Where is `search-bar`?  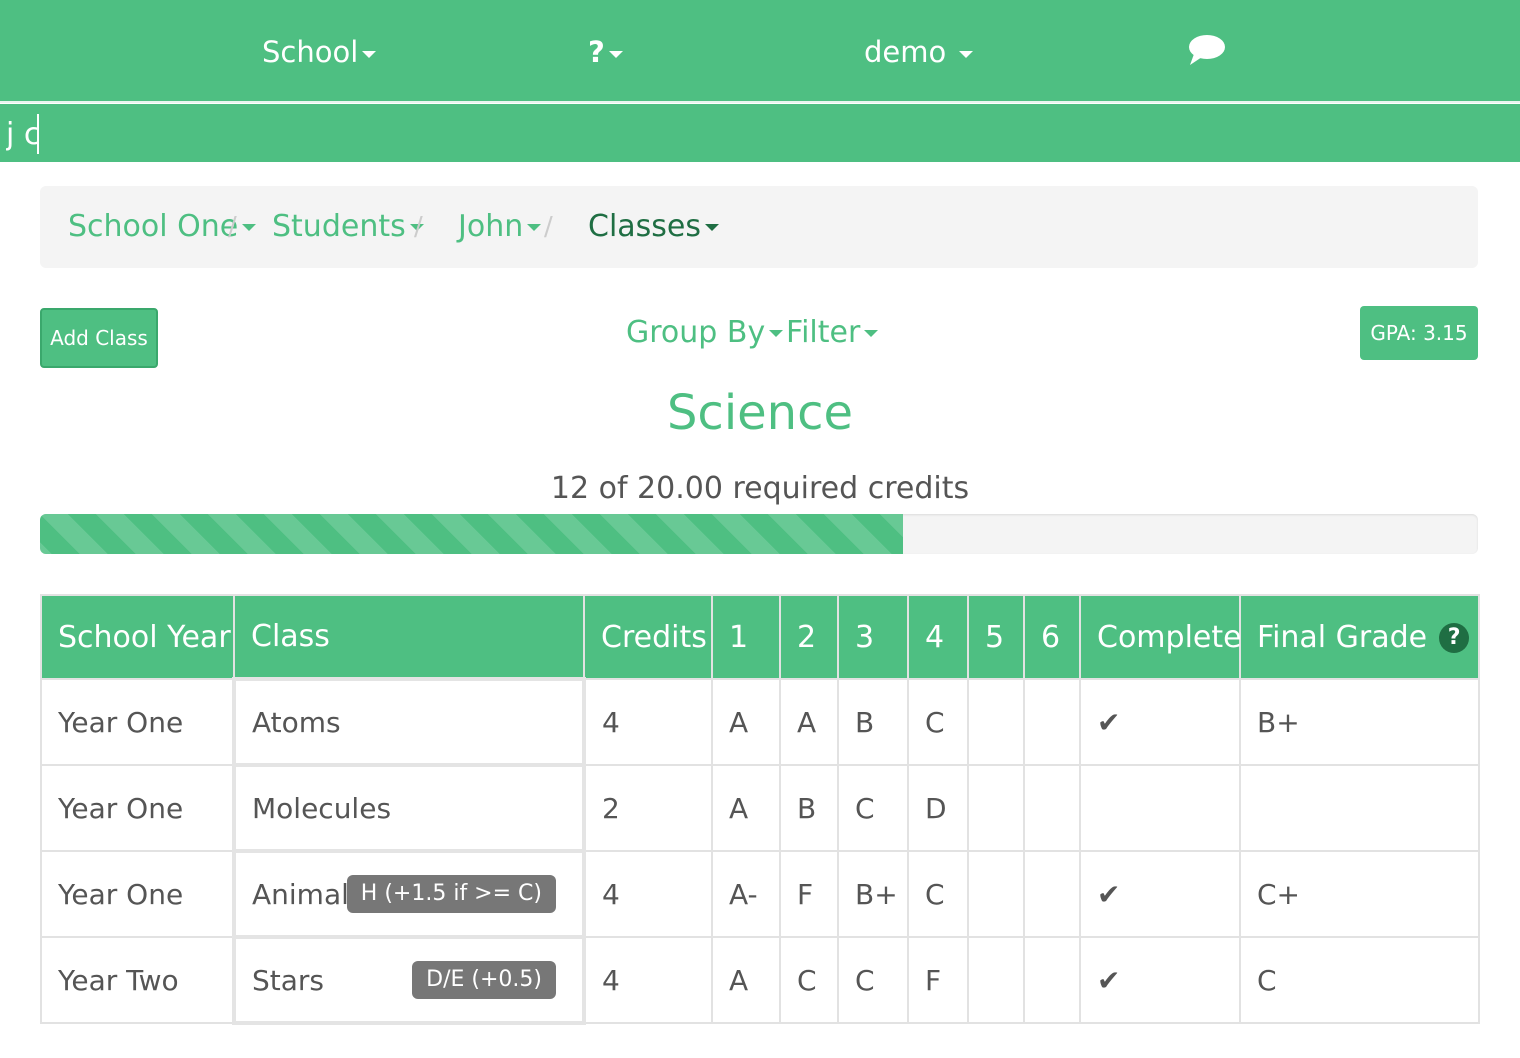
search-bar is located at coordinates (760, 133).